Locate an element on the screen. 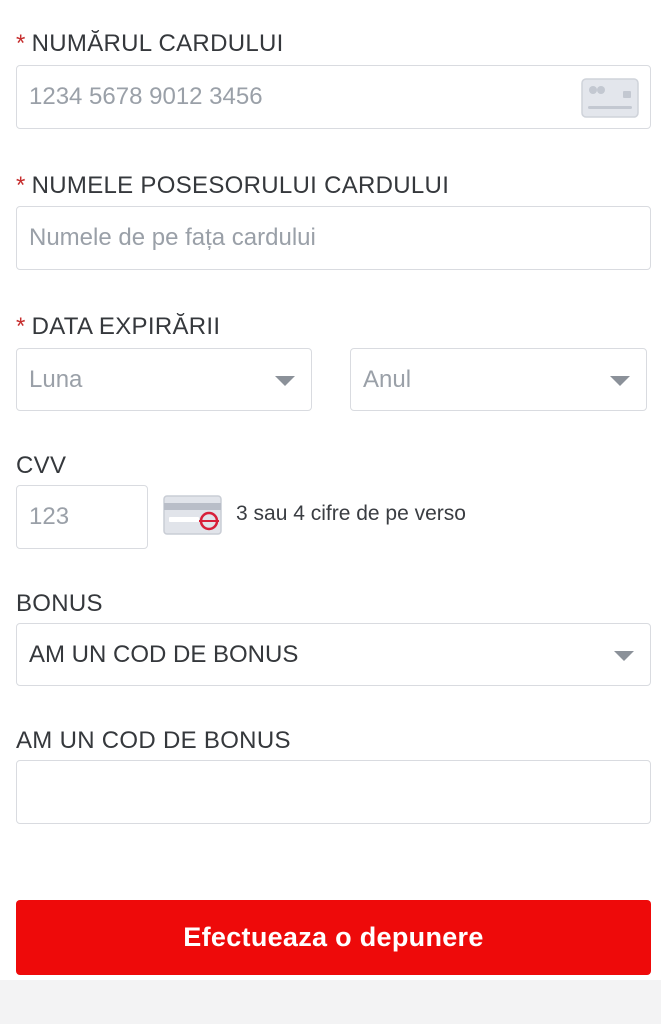  card-number-input: 1234 5678 9012 3456 is located at coordinates (333, 97).